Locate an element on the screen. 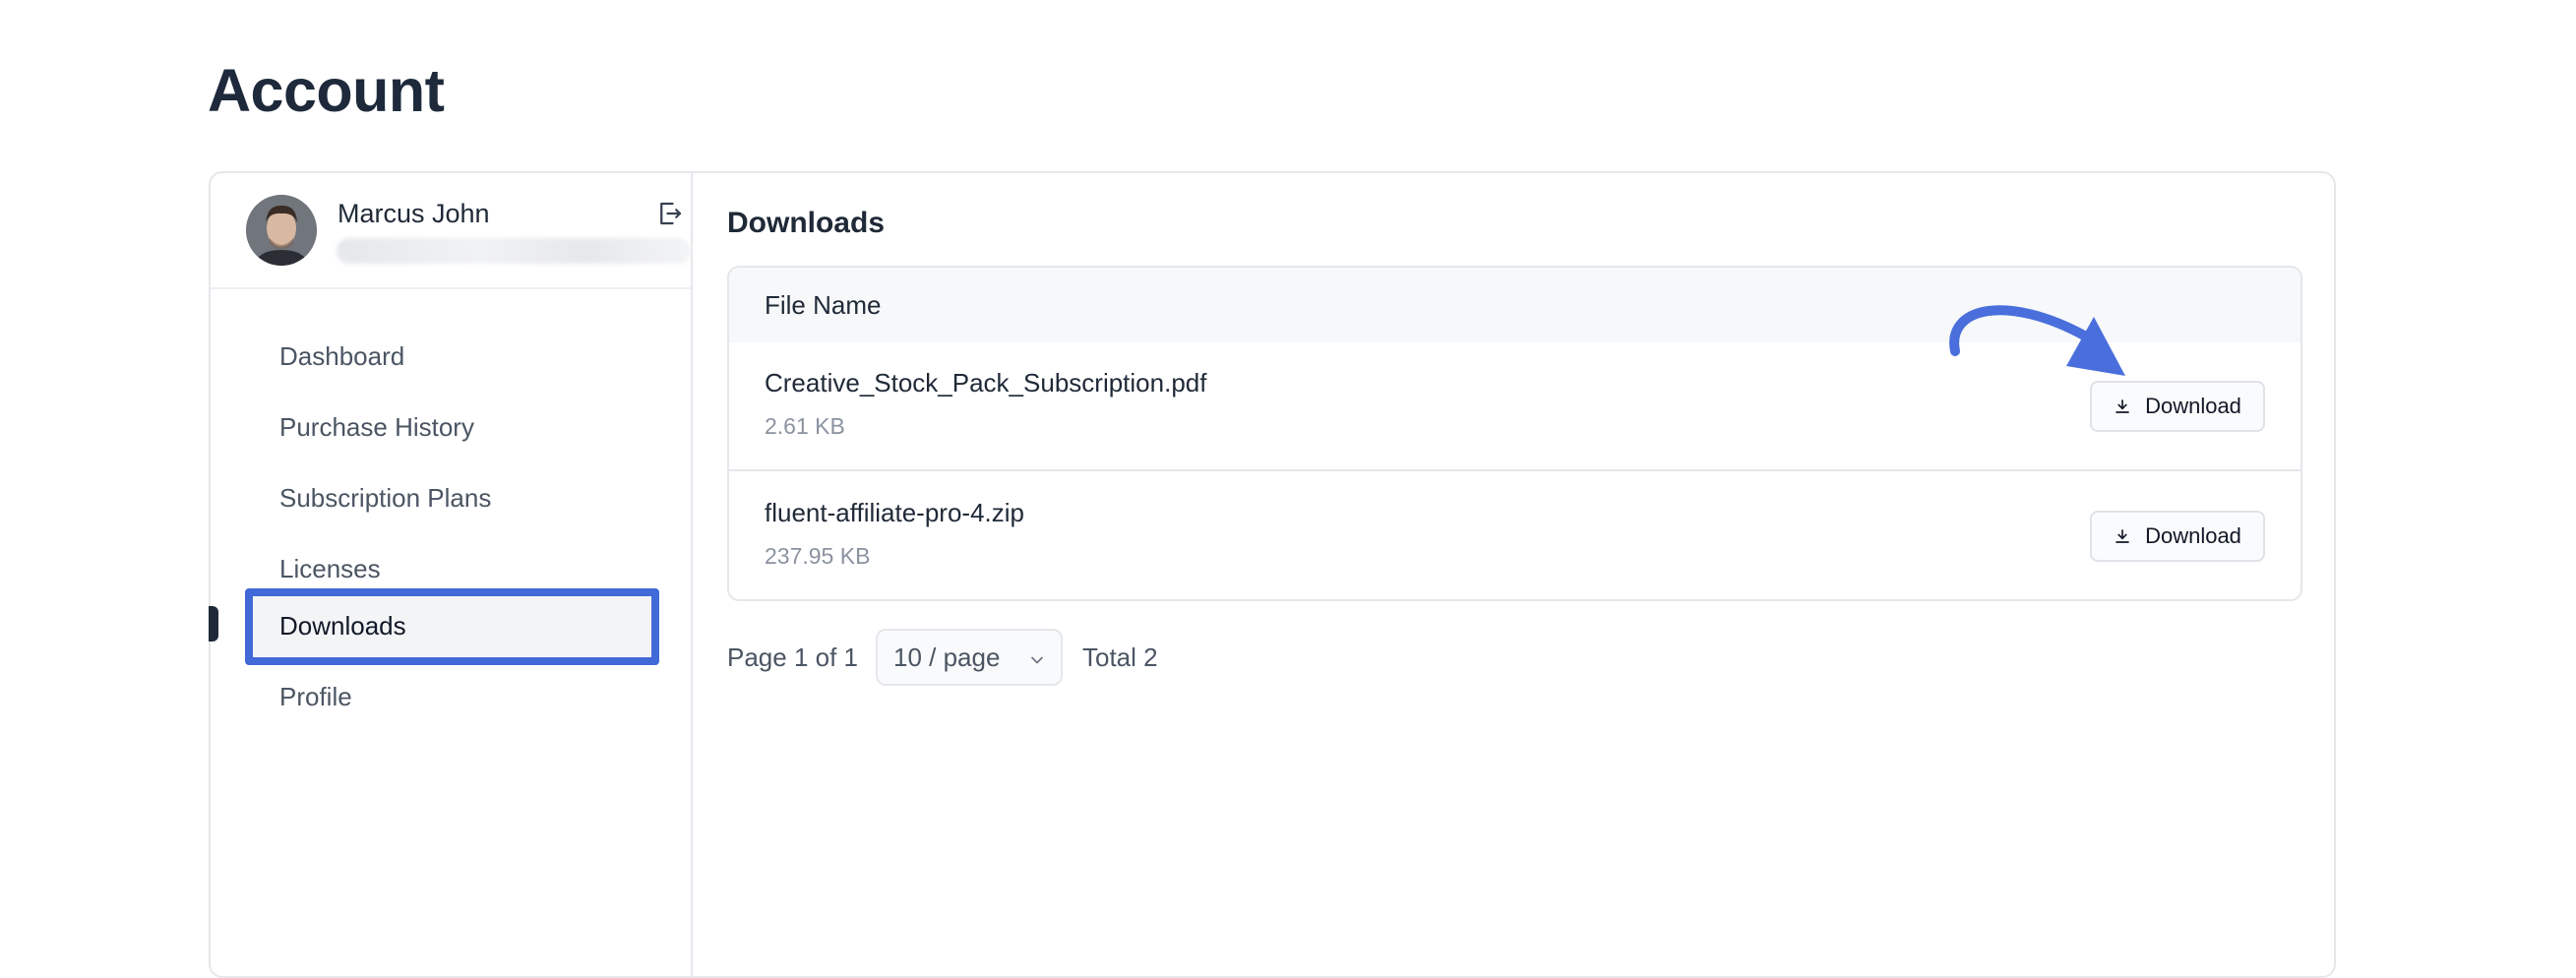  sidebar-item-purchase-history: Purchase History is located at coordinates (451, 427).